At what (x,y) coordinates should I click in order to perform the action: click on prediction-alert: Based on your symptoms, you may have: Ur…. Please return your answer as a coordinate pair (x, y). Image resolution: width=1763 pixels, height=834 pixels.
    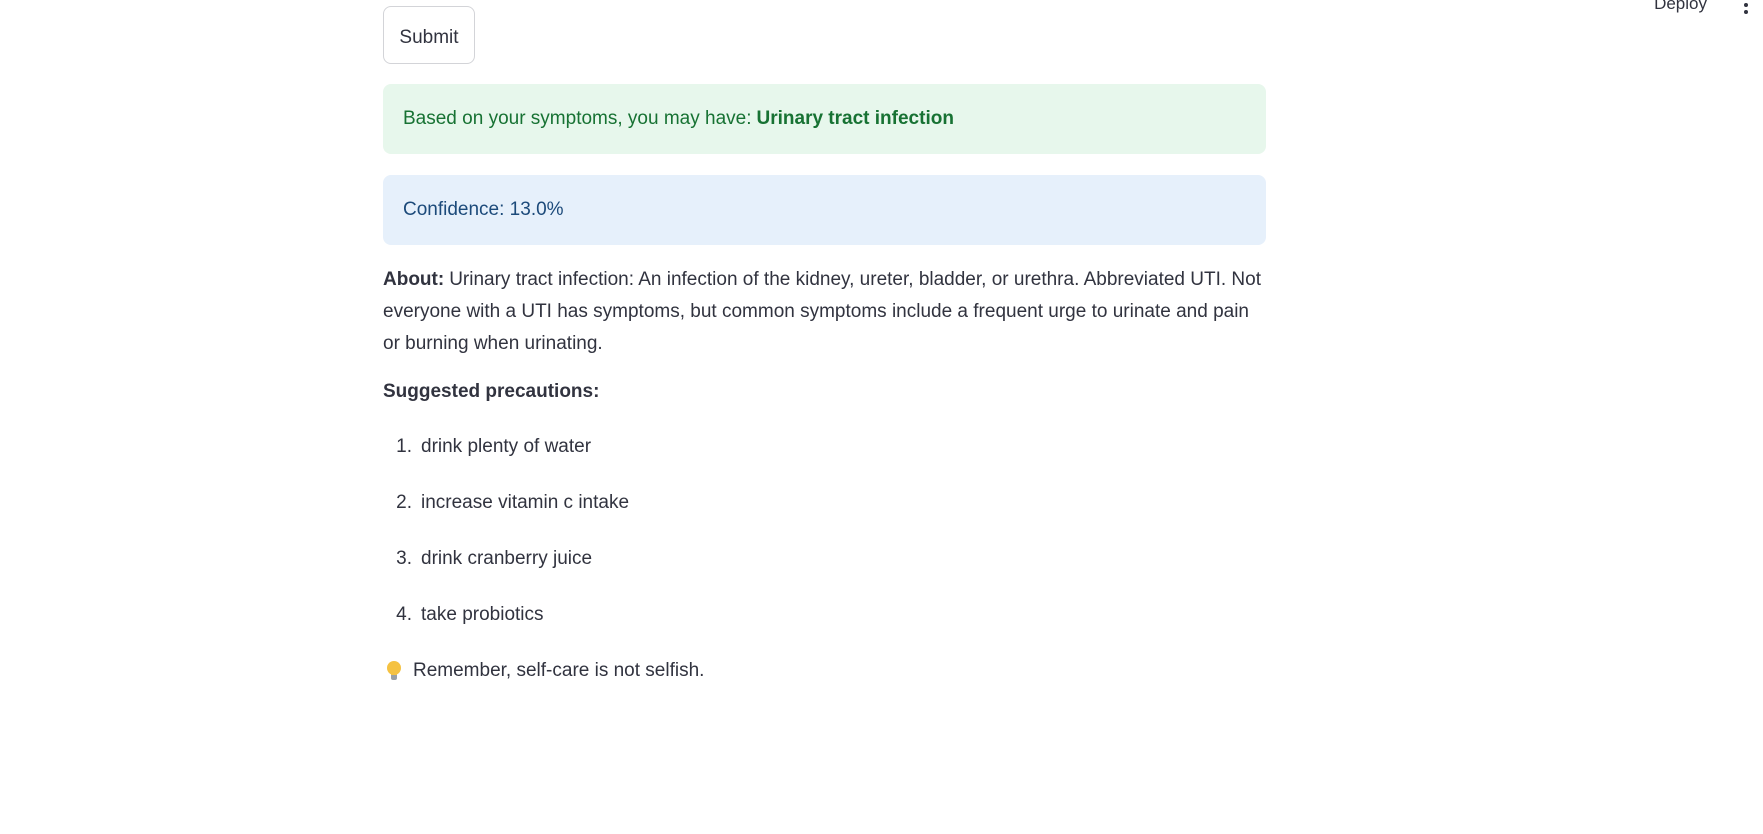
    Looking at the image, I should click on (824, 119).